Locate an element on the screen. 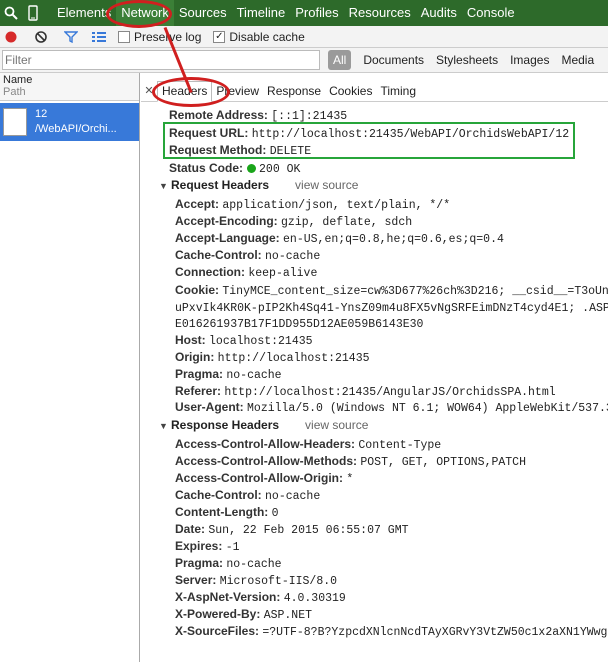  section-title: Request Headers is located at coordinates (220, 185).